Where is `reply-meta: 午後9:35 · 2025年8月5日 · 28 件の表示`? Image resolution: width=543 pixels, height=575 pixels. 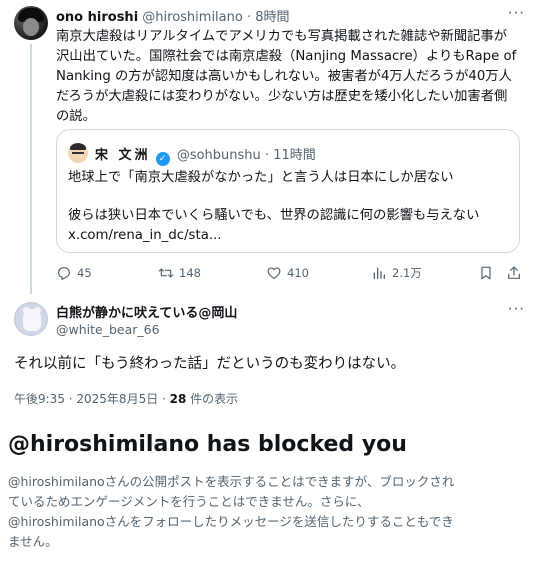
reply-meta: 午後9:35 · 2025年8月5日 · 28 件の表示 is located at coordinates (126, 398).